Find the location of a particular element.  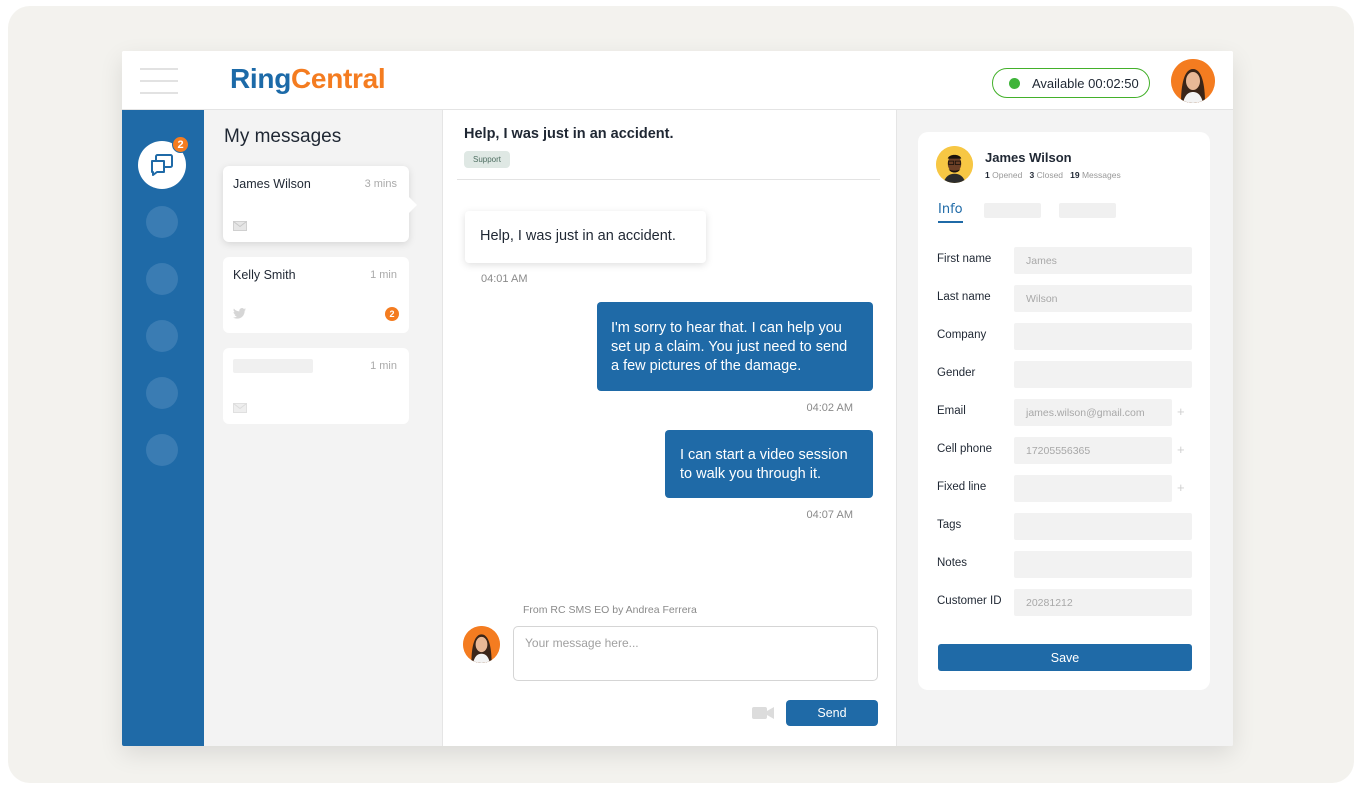

status-label: Available 00:02:50 is located at coordinates (1085, 83).